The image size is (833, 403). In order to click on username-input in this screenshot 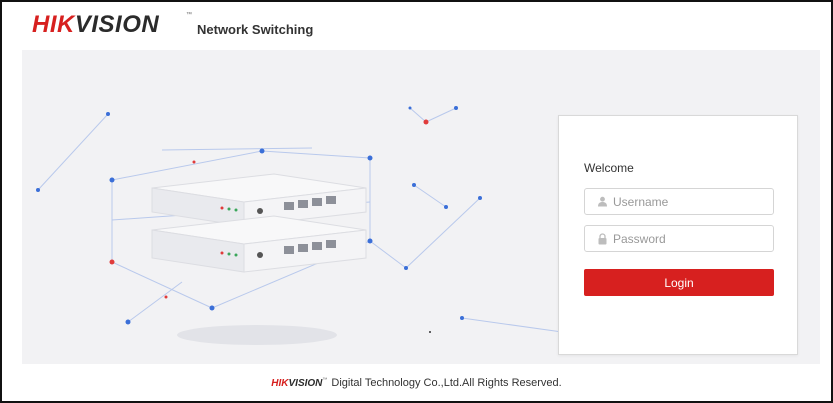, I will do `click(688, 201)`.